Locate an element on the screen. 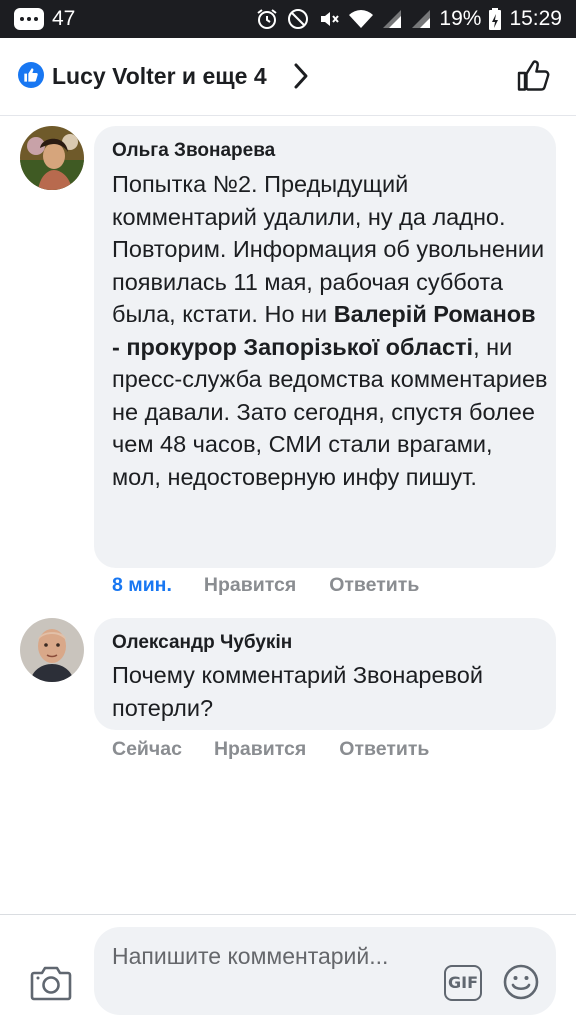  thumbs-up-icon is located at coordinates (534, 76).